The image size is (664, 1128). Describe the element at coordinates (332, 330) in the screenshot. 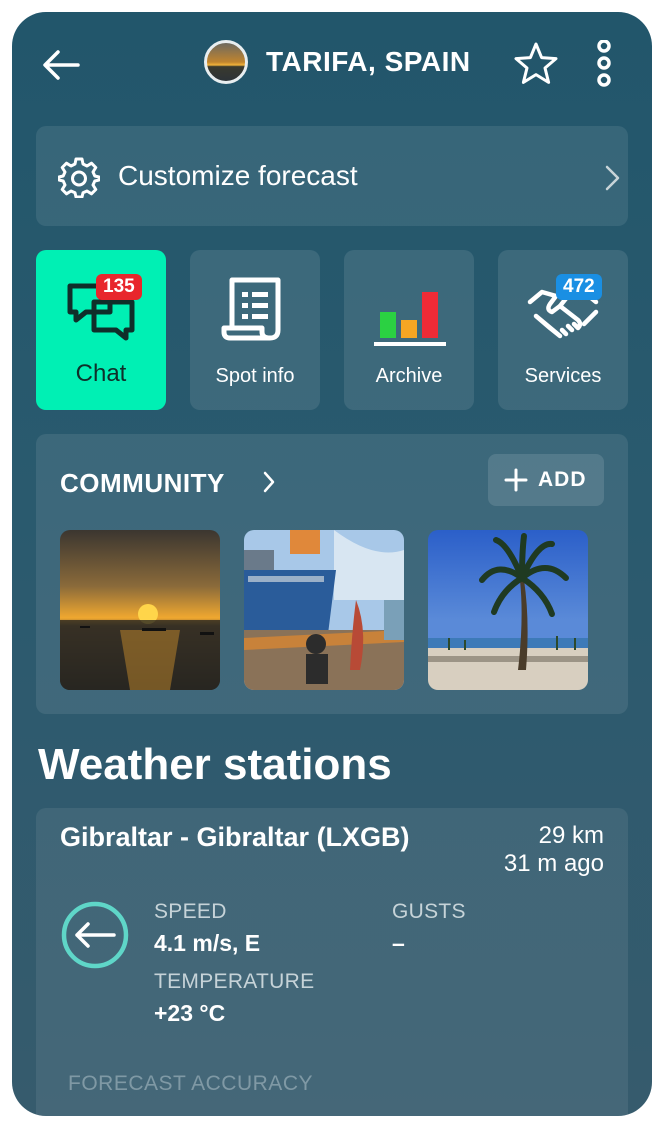

I see `quick-actions: 135 Chat Spot info Archive 472 Services` at that location.